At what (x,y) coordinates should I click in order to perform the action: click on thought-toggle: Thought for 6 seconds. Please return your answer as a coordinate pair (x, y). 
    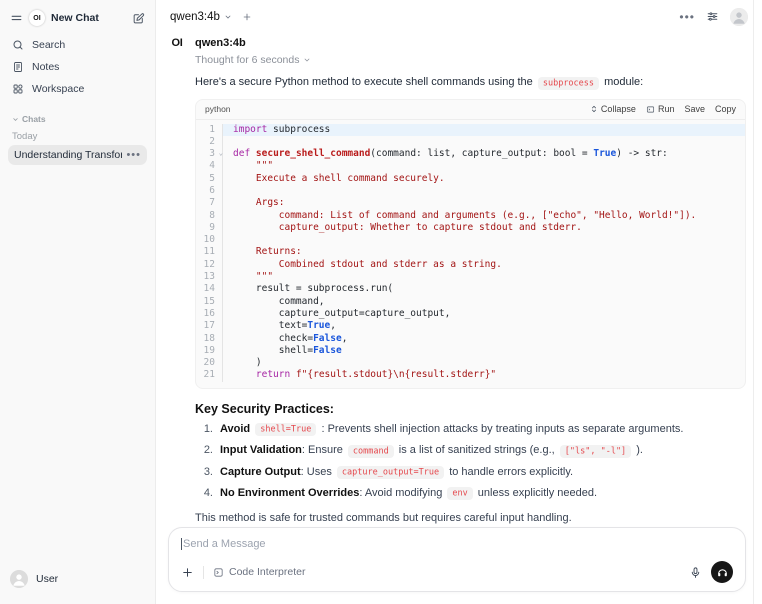
    Looking at the image, I should click on (470, 60).